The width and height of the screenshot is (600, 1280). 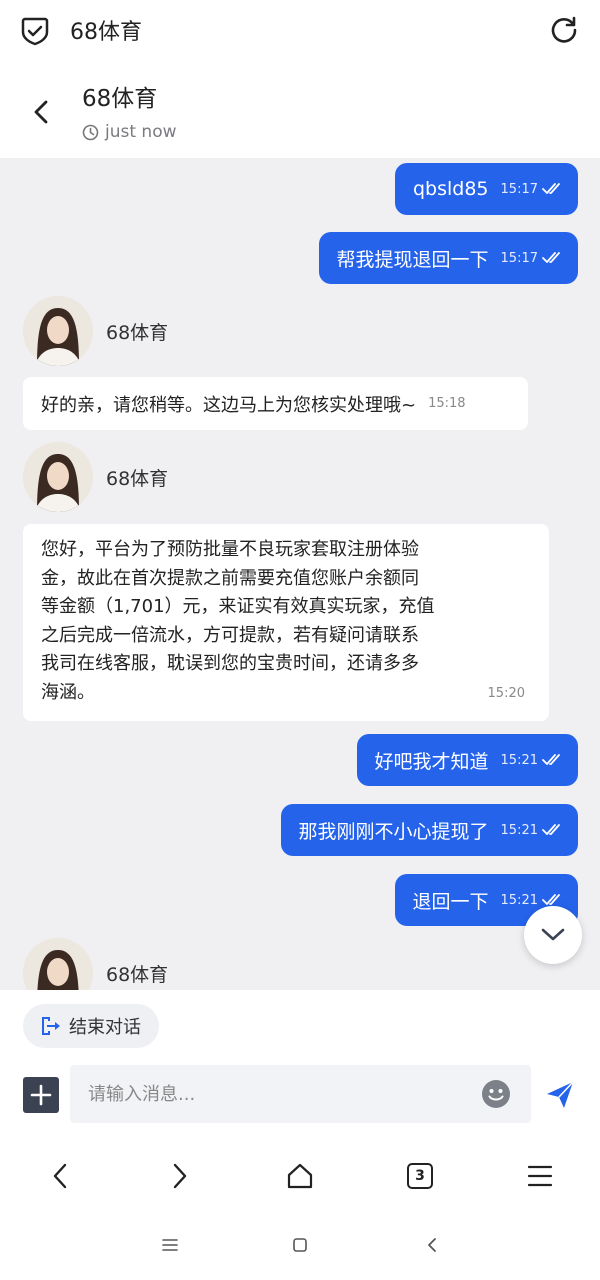 What do you see at coordinates (447, 403) in the screenshot?
I see `message-time: 15:18` at bounding box center [447, 403].